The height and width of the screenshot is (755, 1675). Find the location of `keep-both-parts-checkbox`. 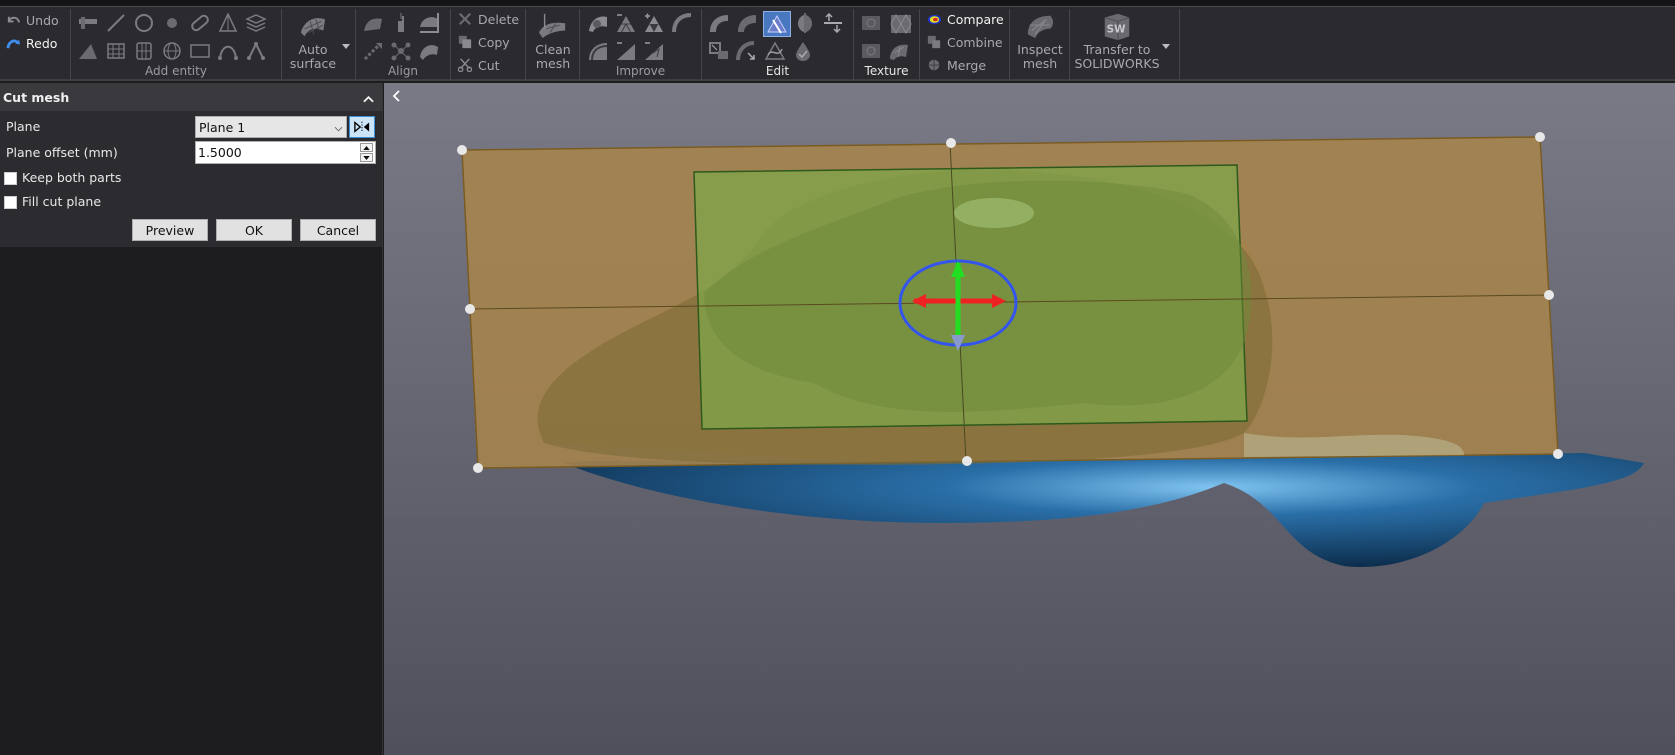

keep-both-parts-checkbox is located at coordinates (10, 178).